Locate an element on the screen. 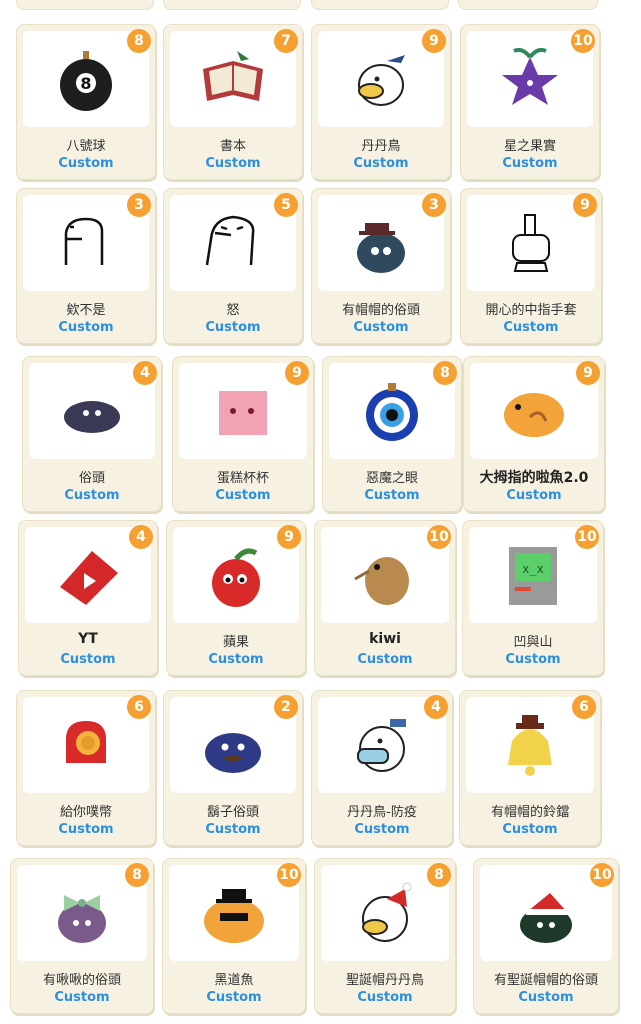  emoticon-name: 黑道魚 is located at coordinates (234, 980).